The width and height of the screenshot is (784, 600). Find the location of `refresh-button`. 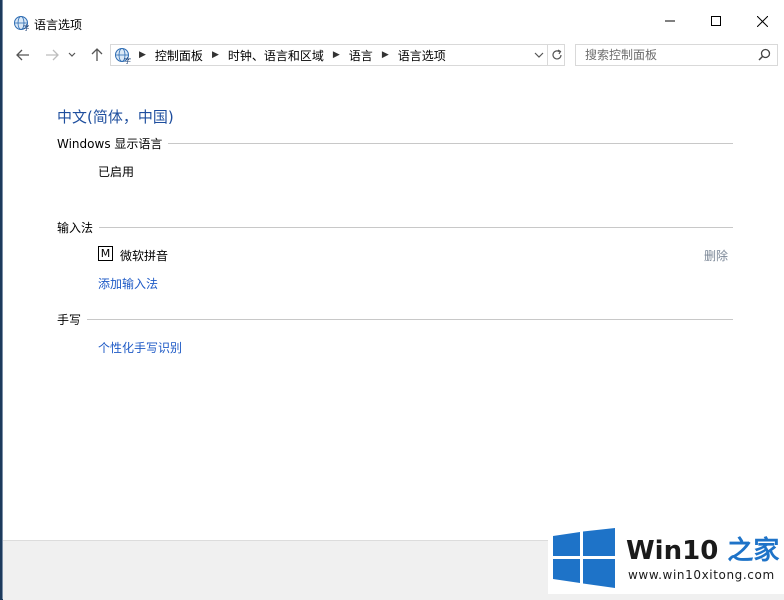

refresh-button is located at coordinates (556, 55).